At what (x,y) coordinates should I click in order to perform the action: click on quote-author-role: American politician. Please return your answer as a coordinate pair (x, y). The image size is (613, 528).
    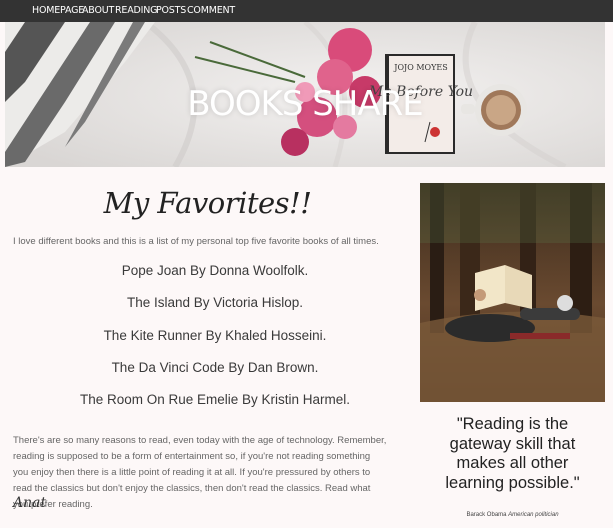
    Looking at the image, I should click on (533, 515).